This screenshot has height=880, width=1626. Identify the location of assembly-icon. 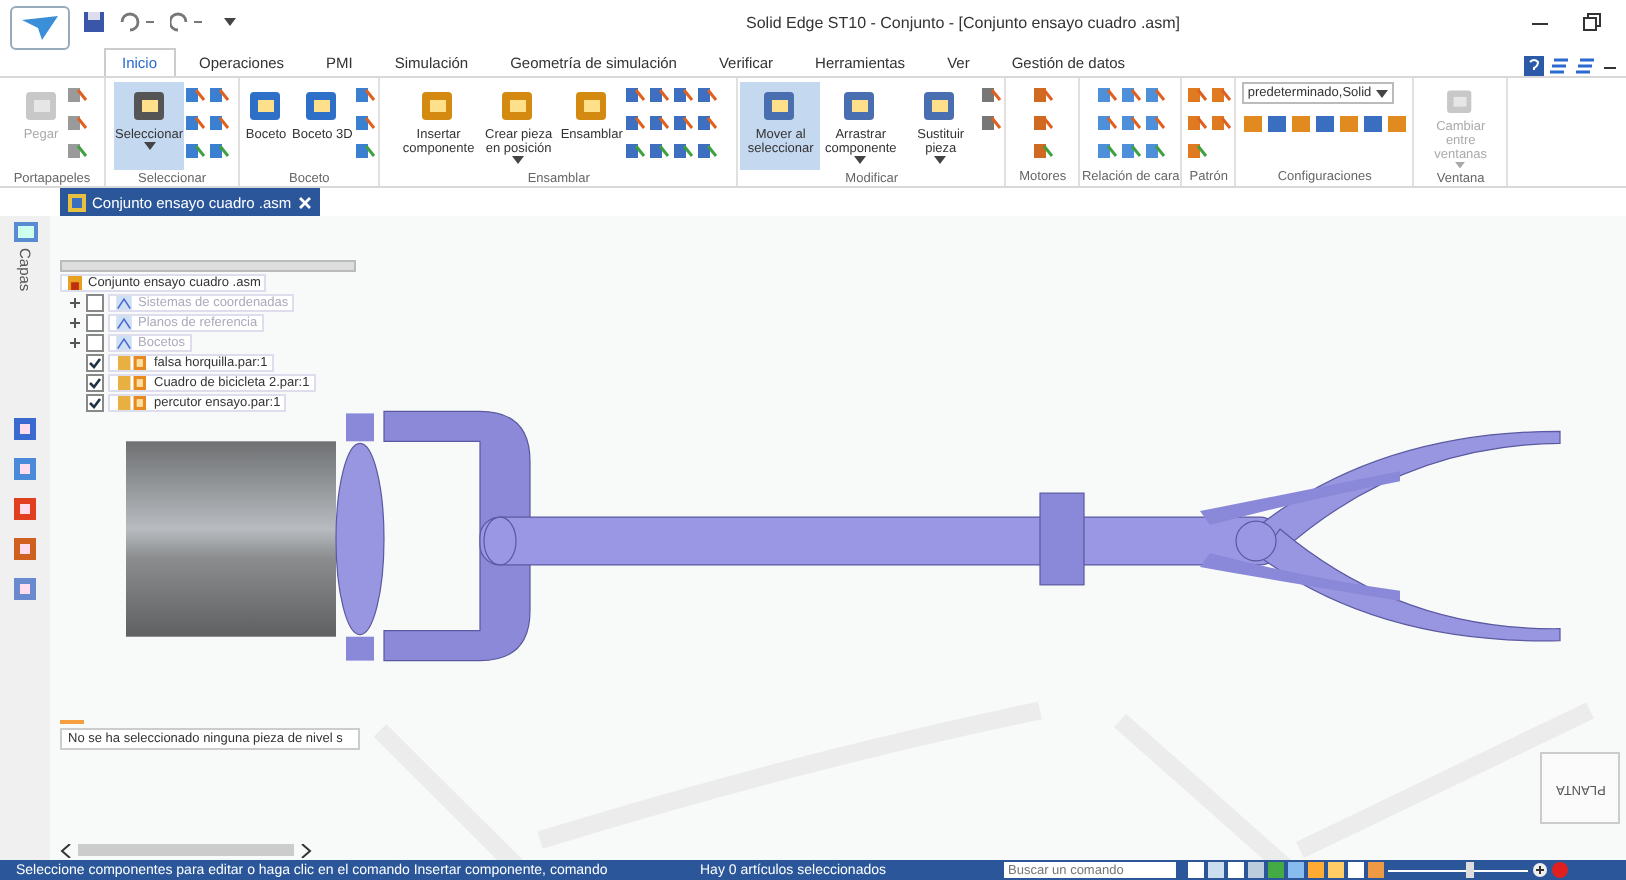
(77, 202).